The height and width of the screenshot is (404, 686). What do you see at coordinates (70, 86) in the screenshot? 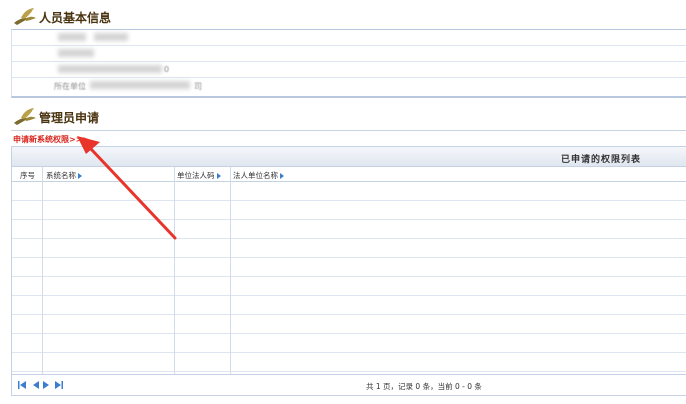
I see `info-label: 所在单位` at bounding box center [70, 86].